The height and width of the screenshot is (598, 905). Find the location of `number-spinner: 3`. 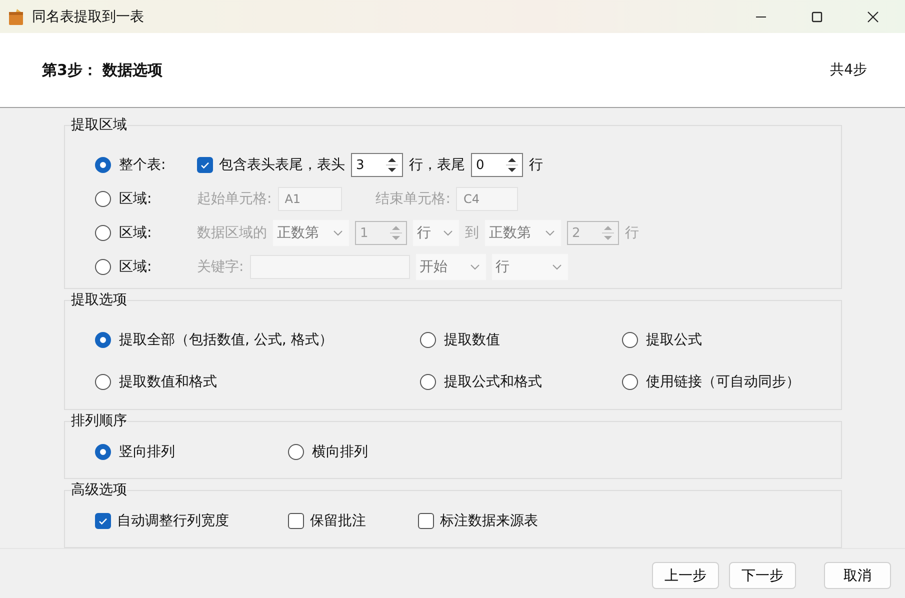

number-spinner: 3 is located at coordinates (377, 165).